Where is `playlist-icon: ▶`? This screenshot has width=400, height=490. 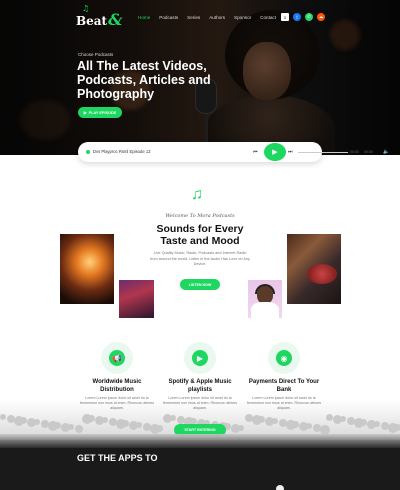
playlist-icon: ▶ is located at coordinates (200, 358).